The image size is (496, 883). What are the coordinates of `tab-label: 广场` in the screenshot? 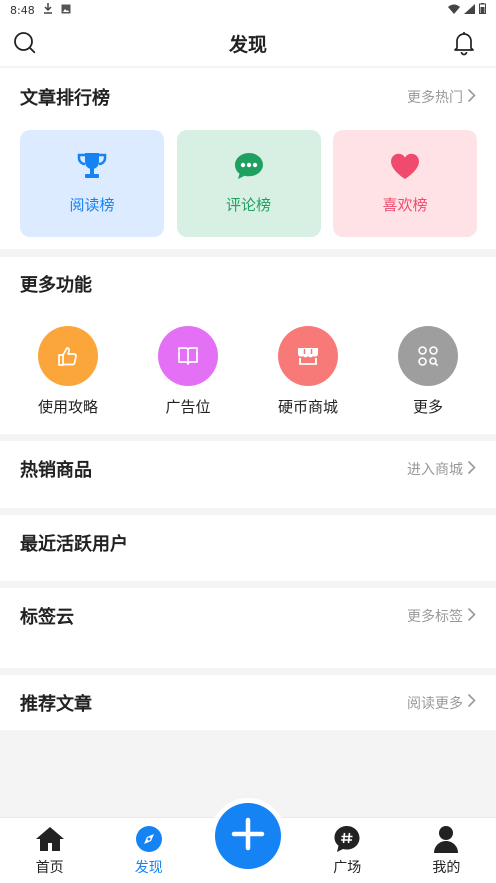 It's located at (347, 868).